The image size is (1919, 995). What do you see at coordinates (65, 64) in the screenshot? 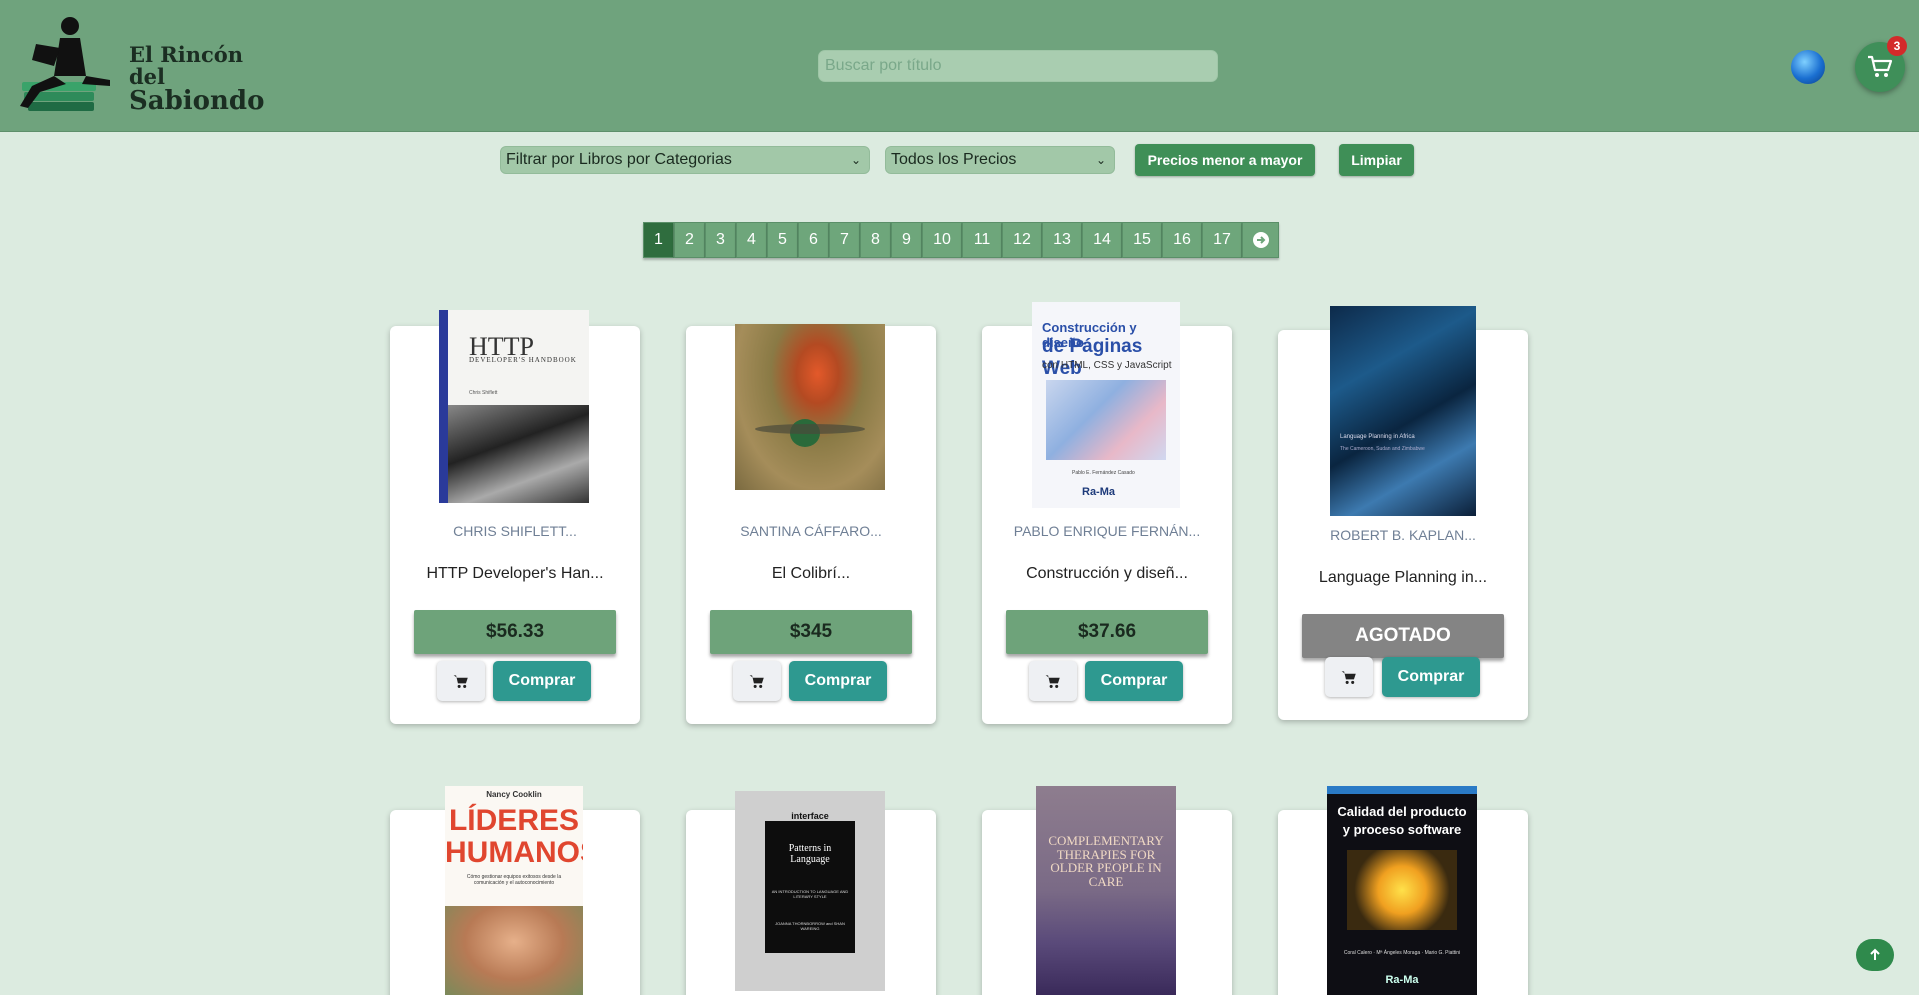
I see `reader-logo-icon` at bounding box center [65, 64].